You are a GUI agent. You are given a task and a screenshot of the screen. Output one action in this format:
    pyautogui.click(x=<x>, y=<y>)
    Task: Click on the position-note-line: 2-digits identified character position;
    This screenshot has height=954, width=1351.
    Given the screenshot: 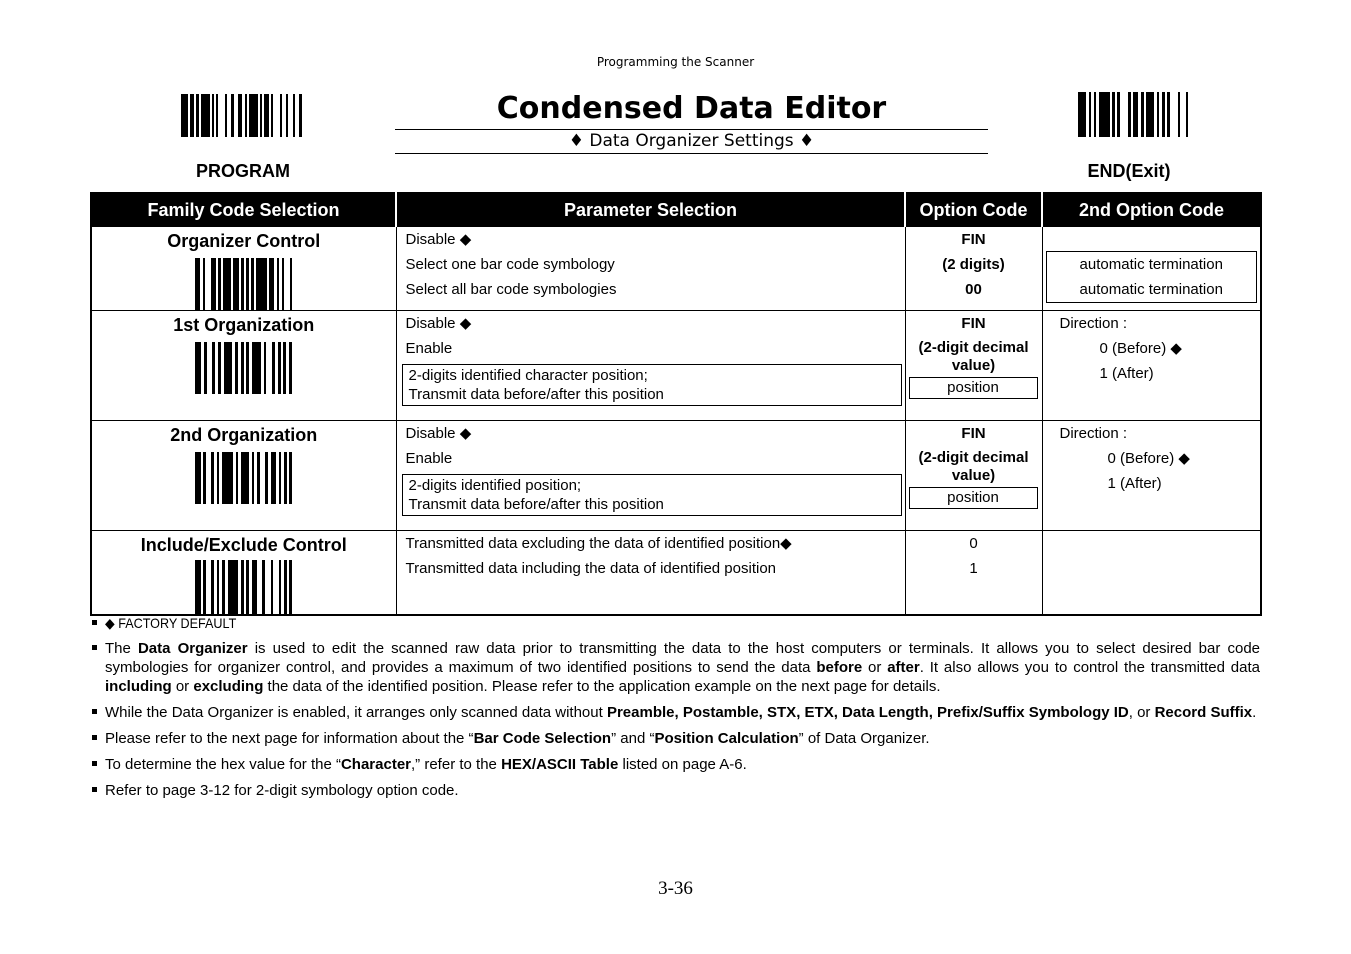 What is the action you would take?
    pyautogui.click(x=528, y=375)
    